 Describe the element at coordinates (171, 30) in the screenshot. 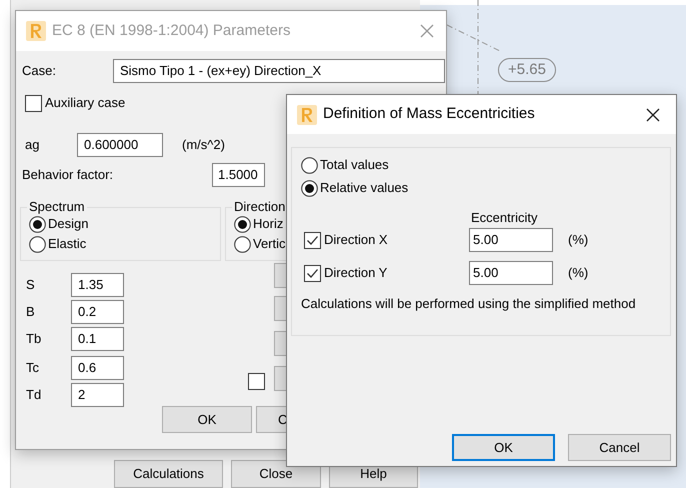

I see `window-title: EC 8 (EN 1998-1:2004) Parameters` at that location.